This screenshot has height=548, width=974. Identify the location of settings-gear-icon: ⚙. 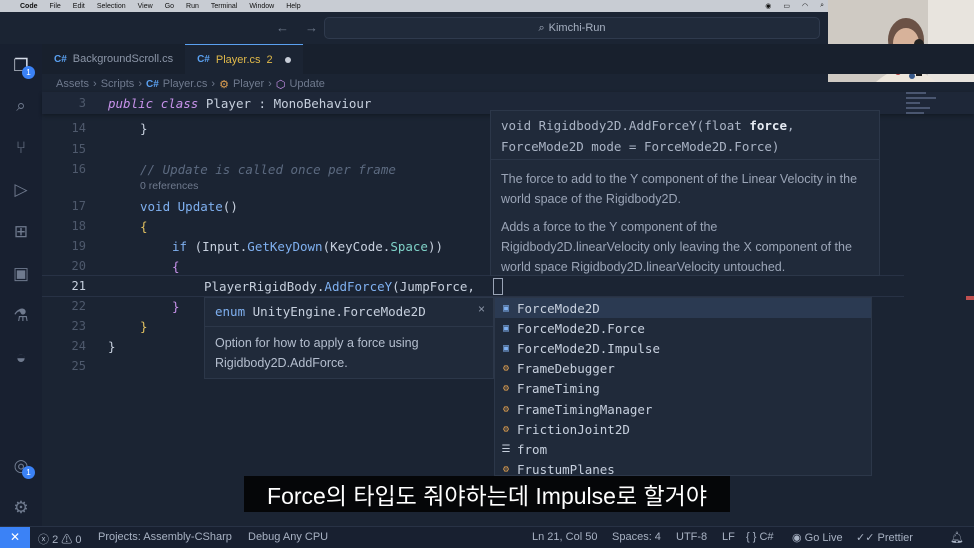
(21, 508).